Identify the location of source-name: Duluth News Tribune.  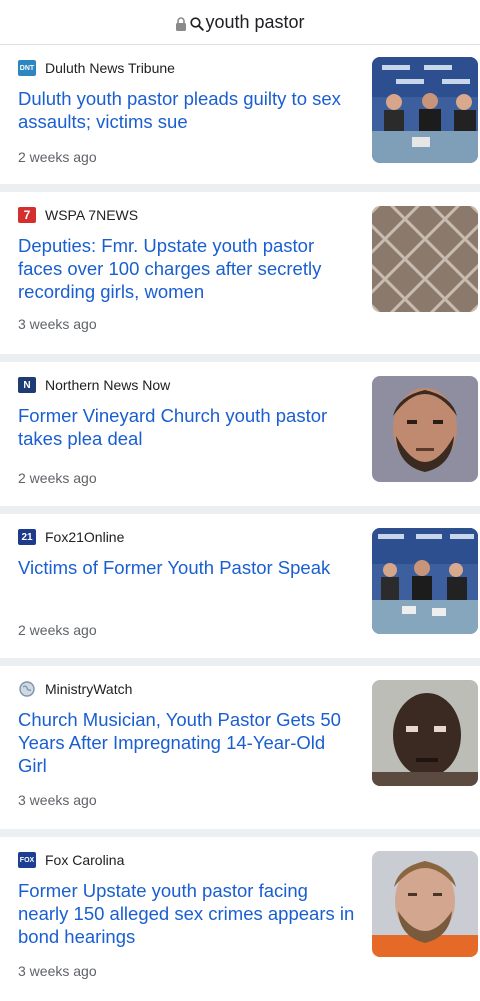
(110, 68).